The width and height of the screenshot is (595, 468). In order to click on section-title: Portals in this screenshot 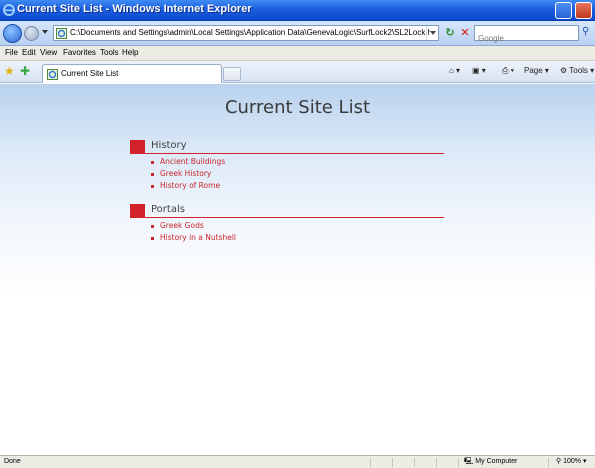, I will do `click(168, 209)`.